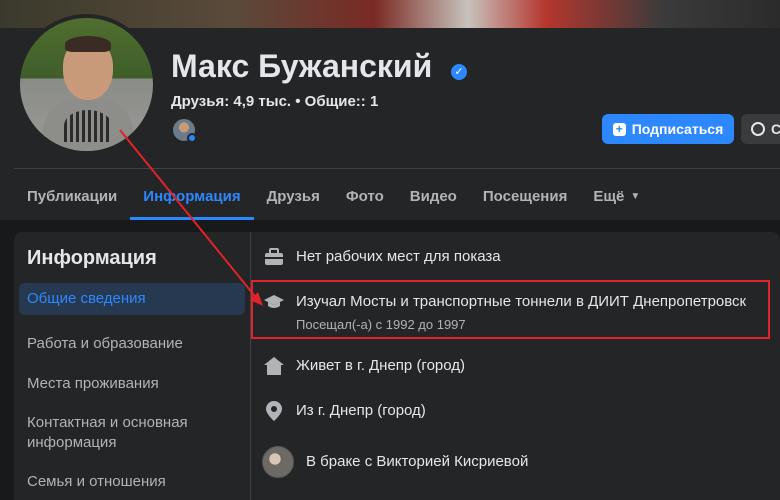 The width and height of the screenshot is (780, 500). I want to click on message-button: Со, so click(760, 129).